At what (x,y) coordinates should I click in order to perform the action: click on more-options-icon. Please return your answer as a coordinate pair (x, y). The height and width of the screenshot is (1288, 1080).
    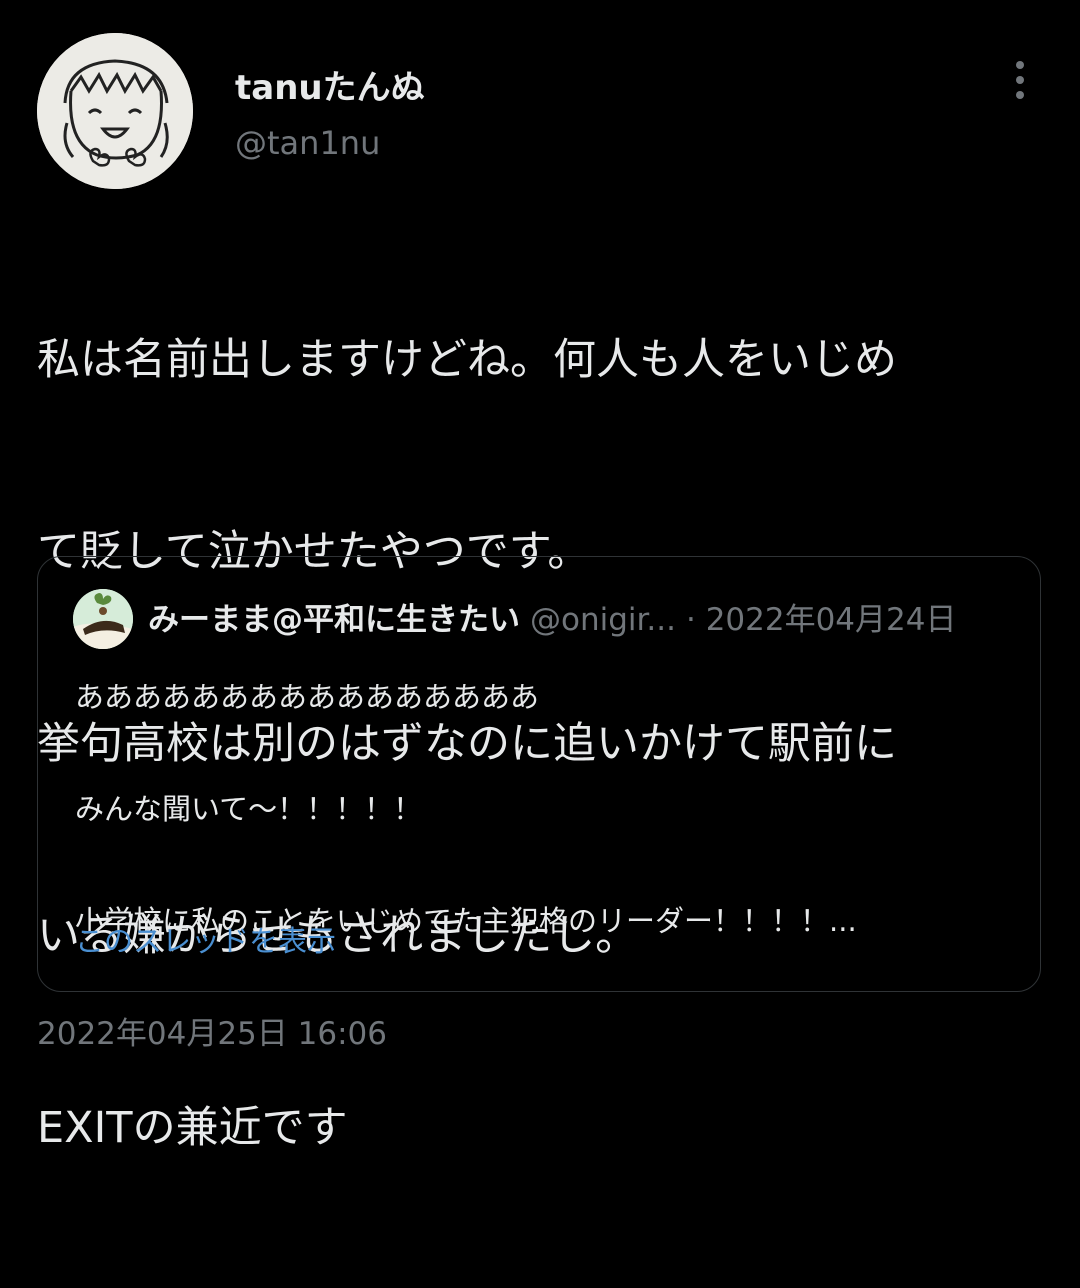
    Looking at the image, I should click on (1020, 80).